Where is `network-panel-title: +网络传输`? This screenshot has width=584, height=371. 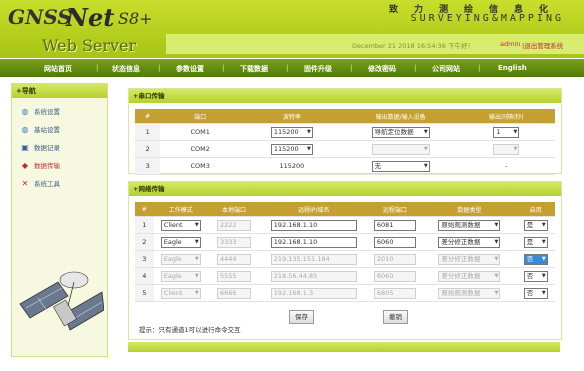
network-panel-title: +网络传输 is located at coordinates (345, 189).